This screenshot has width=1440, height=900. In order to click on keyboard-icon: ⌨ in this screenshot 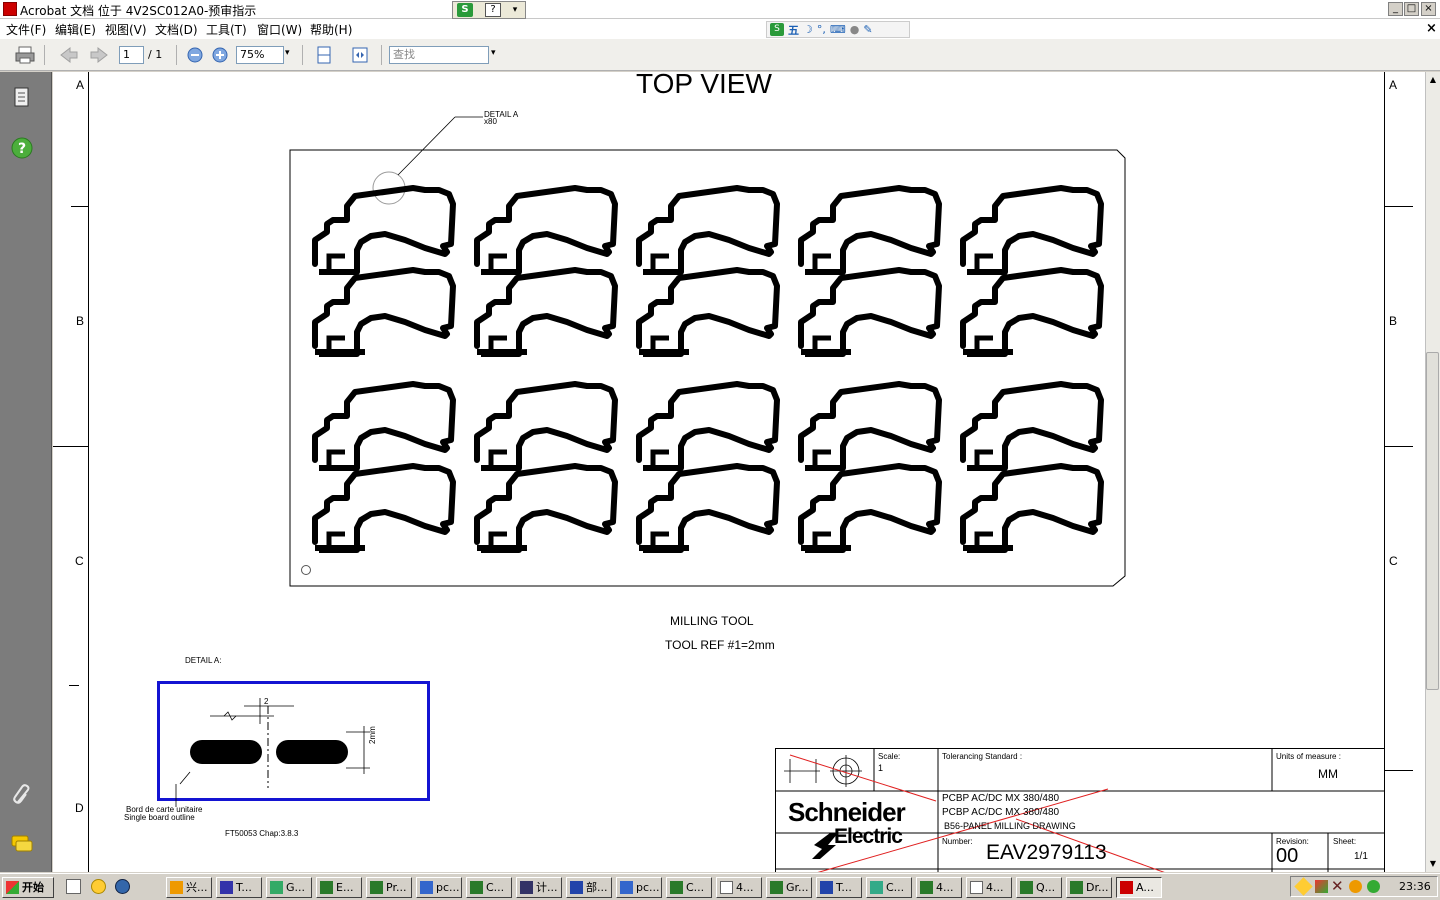, I will do `click(838, 29)`.